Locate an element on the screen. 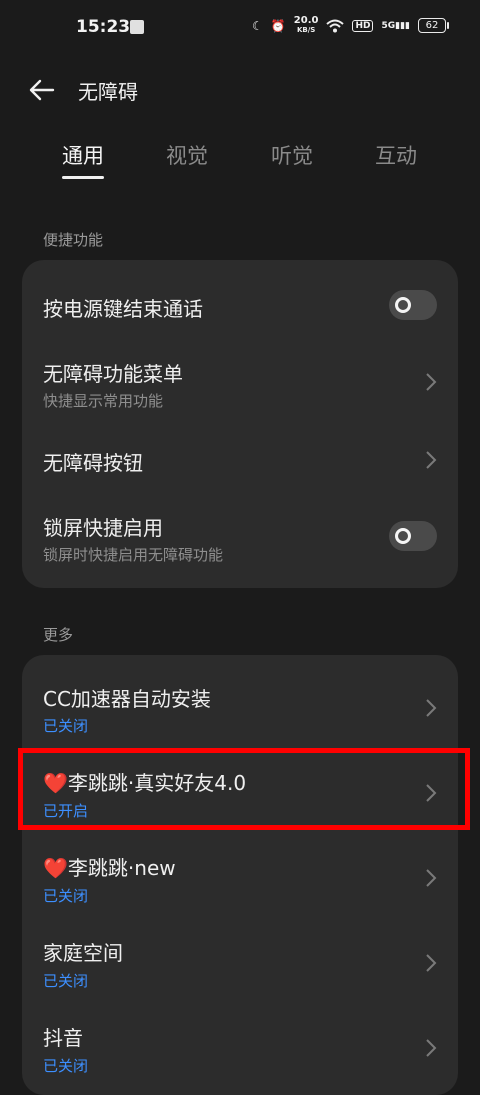 The image size is (480, 1095). network-speed: 20.0 KB/S is located at coordinates (306, 25).